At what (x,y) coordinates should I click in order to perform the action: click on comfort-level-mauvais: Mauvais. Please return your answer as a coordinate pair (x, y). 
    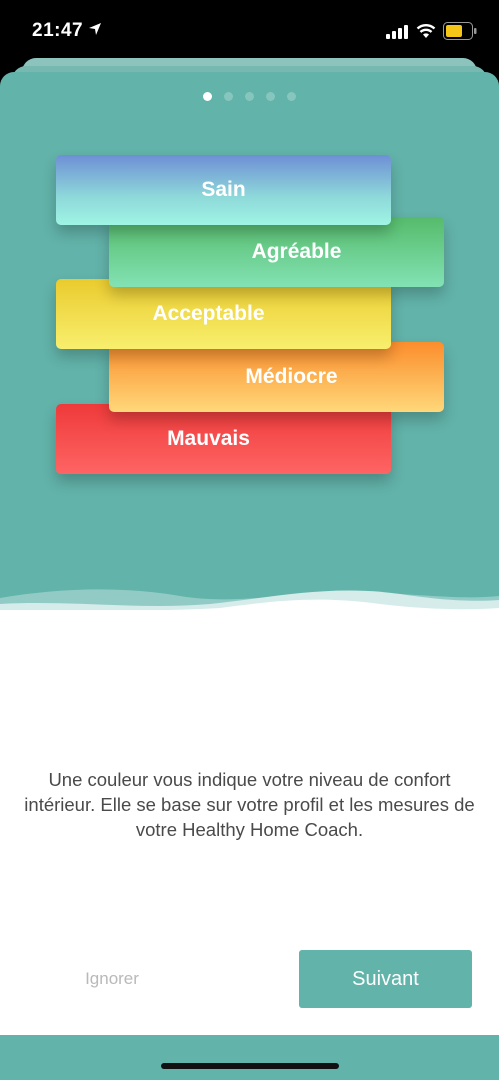
    Looking at the image, I should click on (223, 439).